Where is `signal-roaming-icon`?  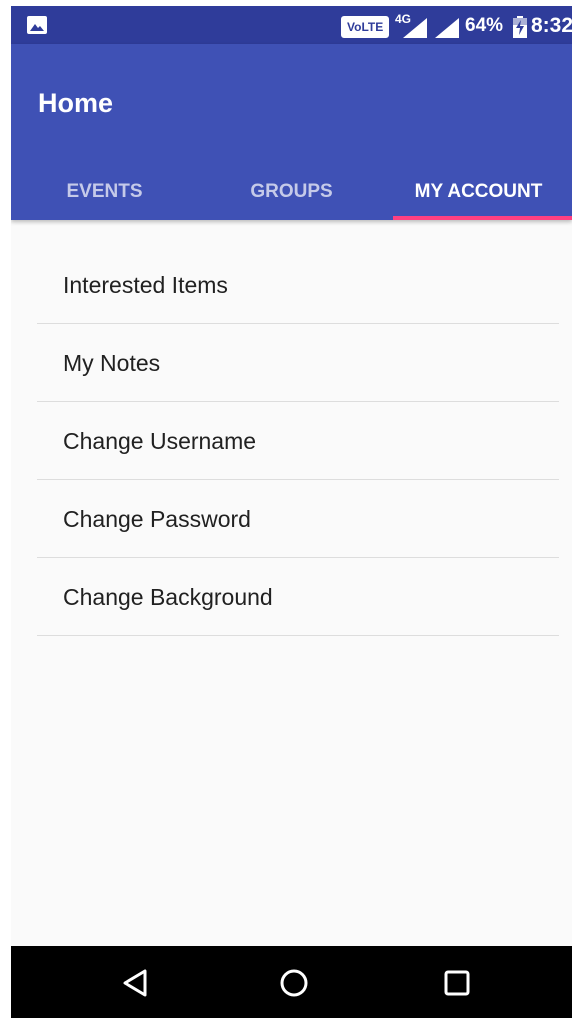 signal-roaming-icon is located at coordinates (447, 30).